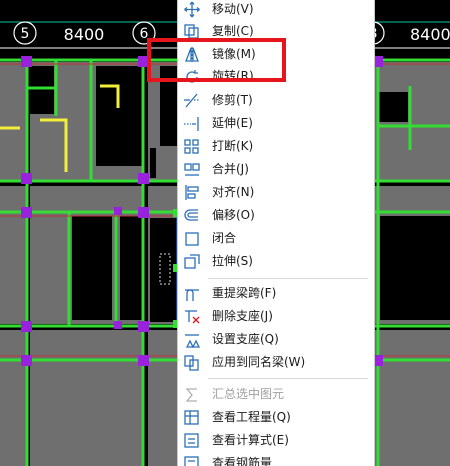 The width and height of the screenshot is (450, 466). What do you see at coordinates (251, 417) in the screenshot?
I see `menu-item-label: 查看工程量(Q)` at bounding box center [251, 417].